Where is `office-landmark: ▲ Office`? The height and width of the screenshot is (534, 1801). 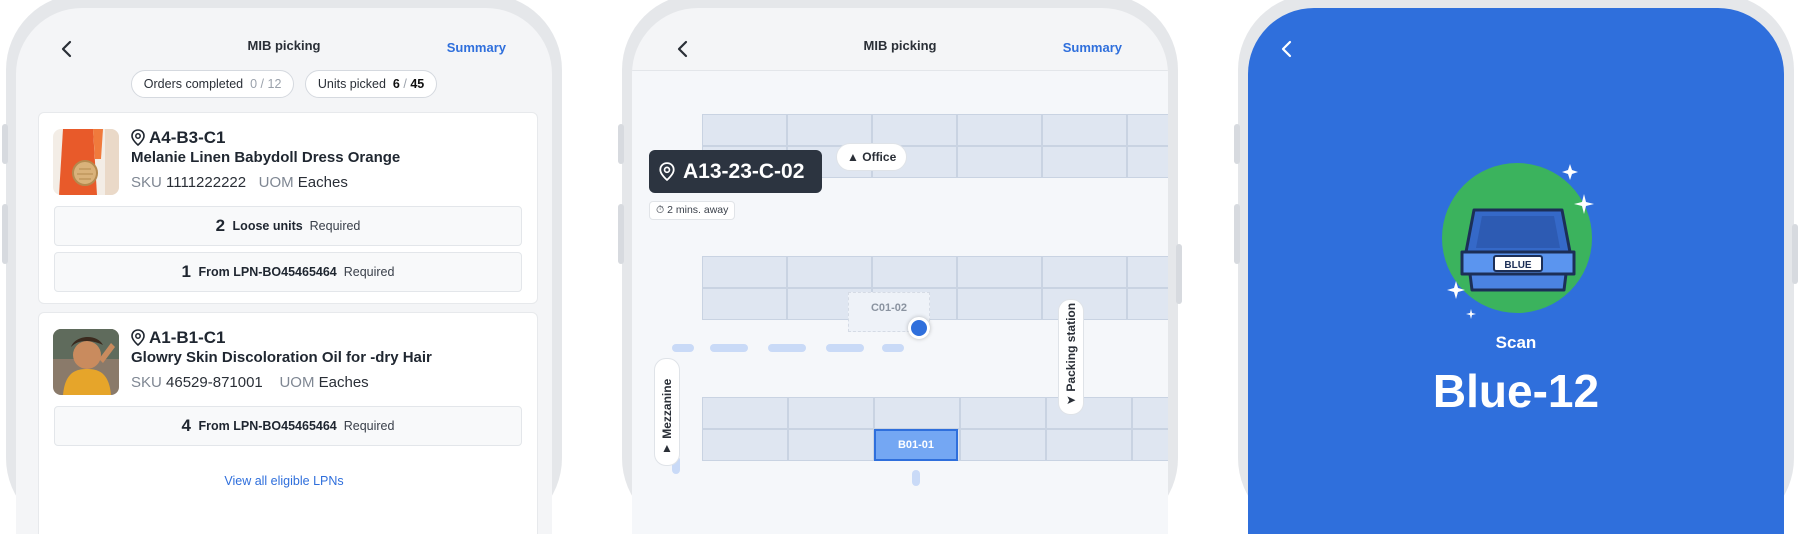 office-landmark: ▲ Office is located at coordinates (872, 157).